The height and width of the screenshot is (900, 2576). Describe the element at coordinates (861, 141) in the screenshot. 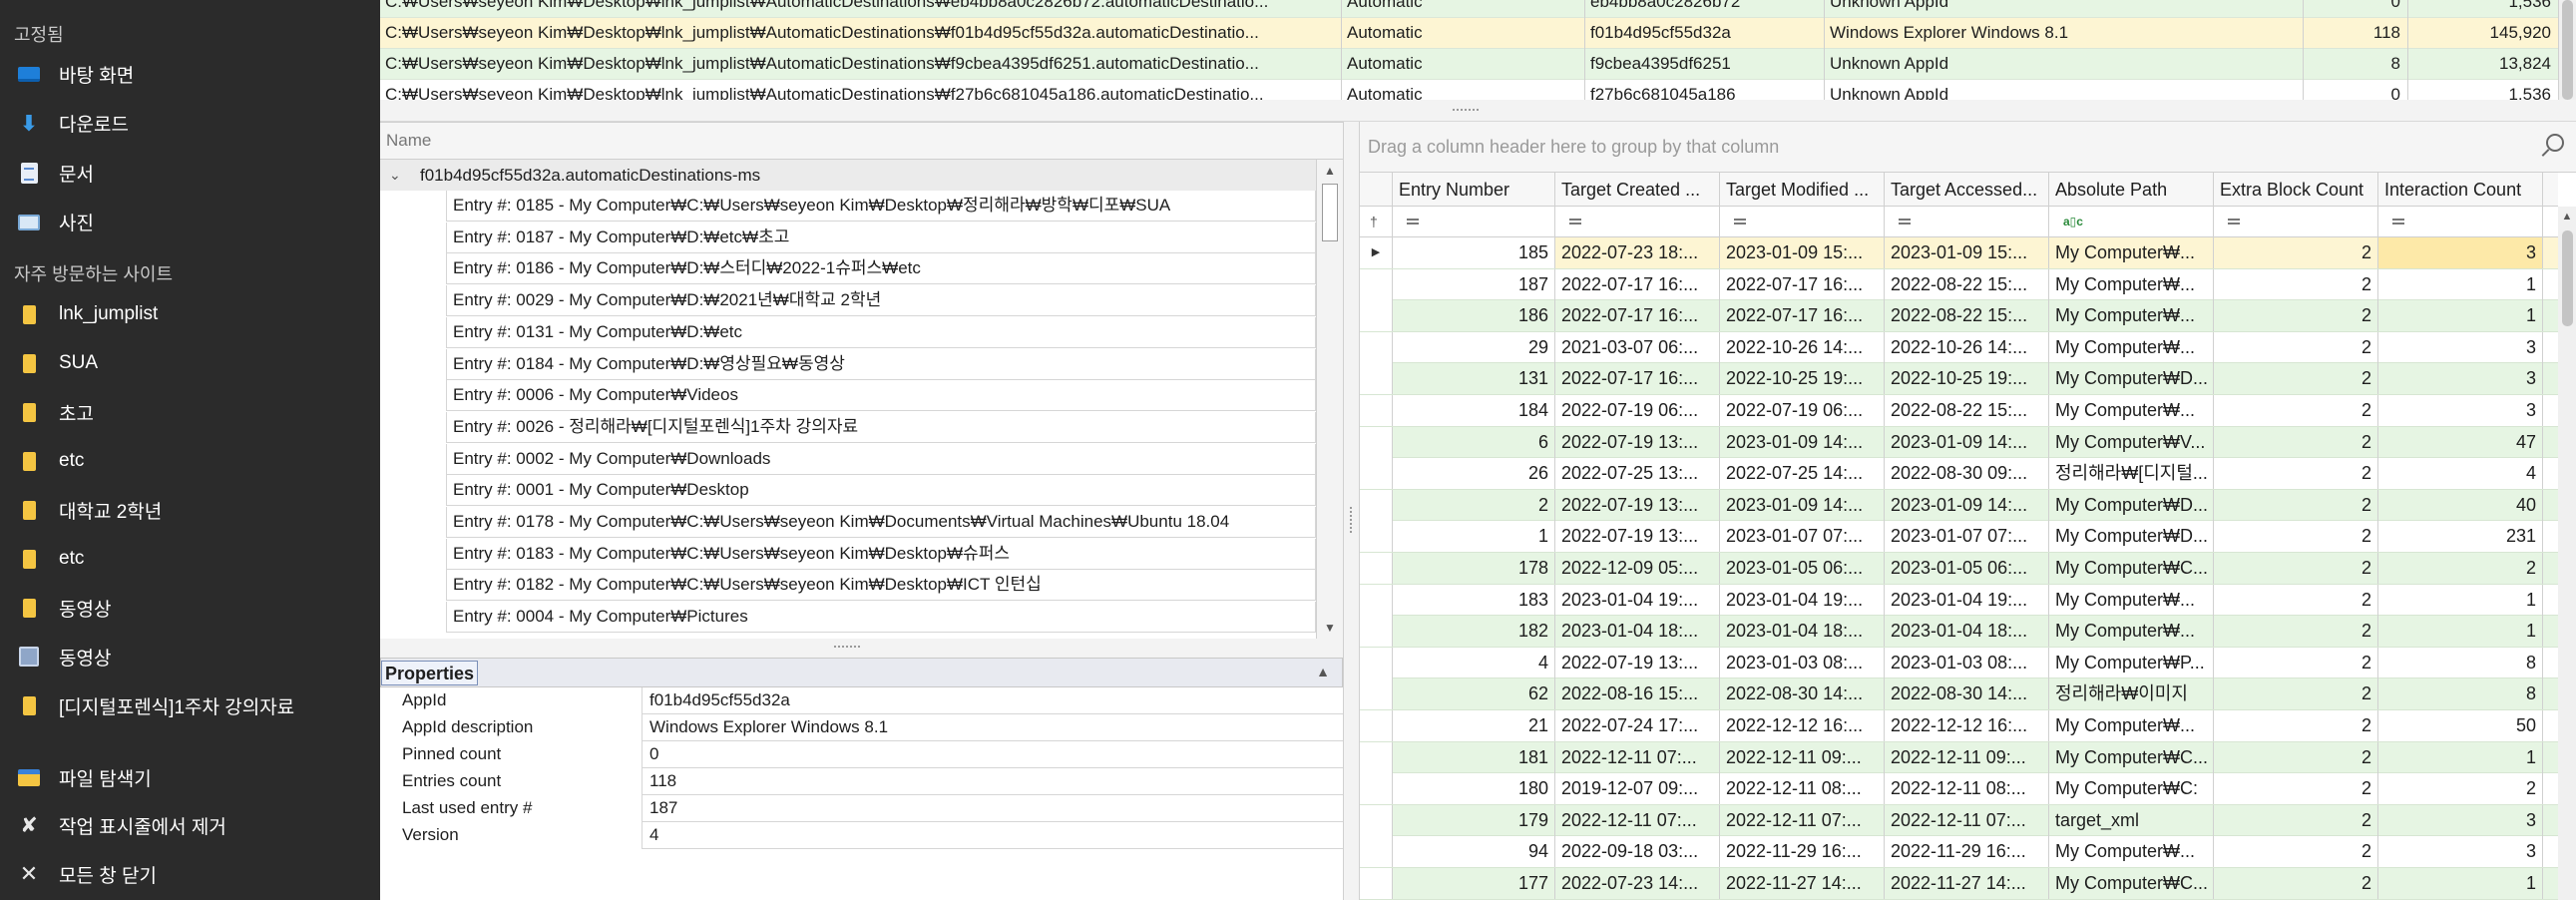

I see `tree-column-header-name: Name` at that location.